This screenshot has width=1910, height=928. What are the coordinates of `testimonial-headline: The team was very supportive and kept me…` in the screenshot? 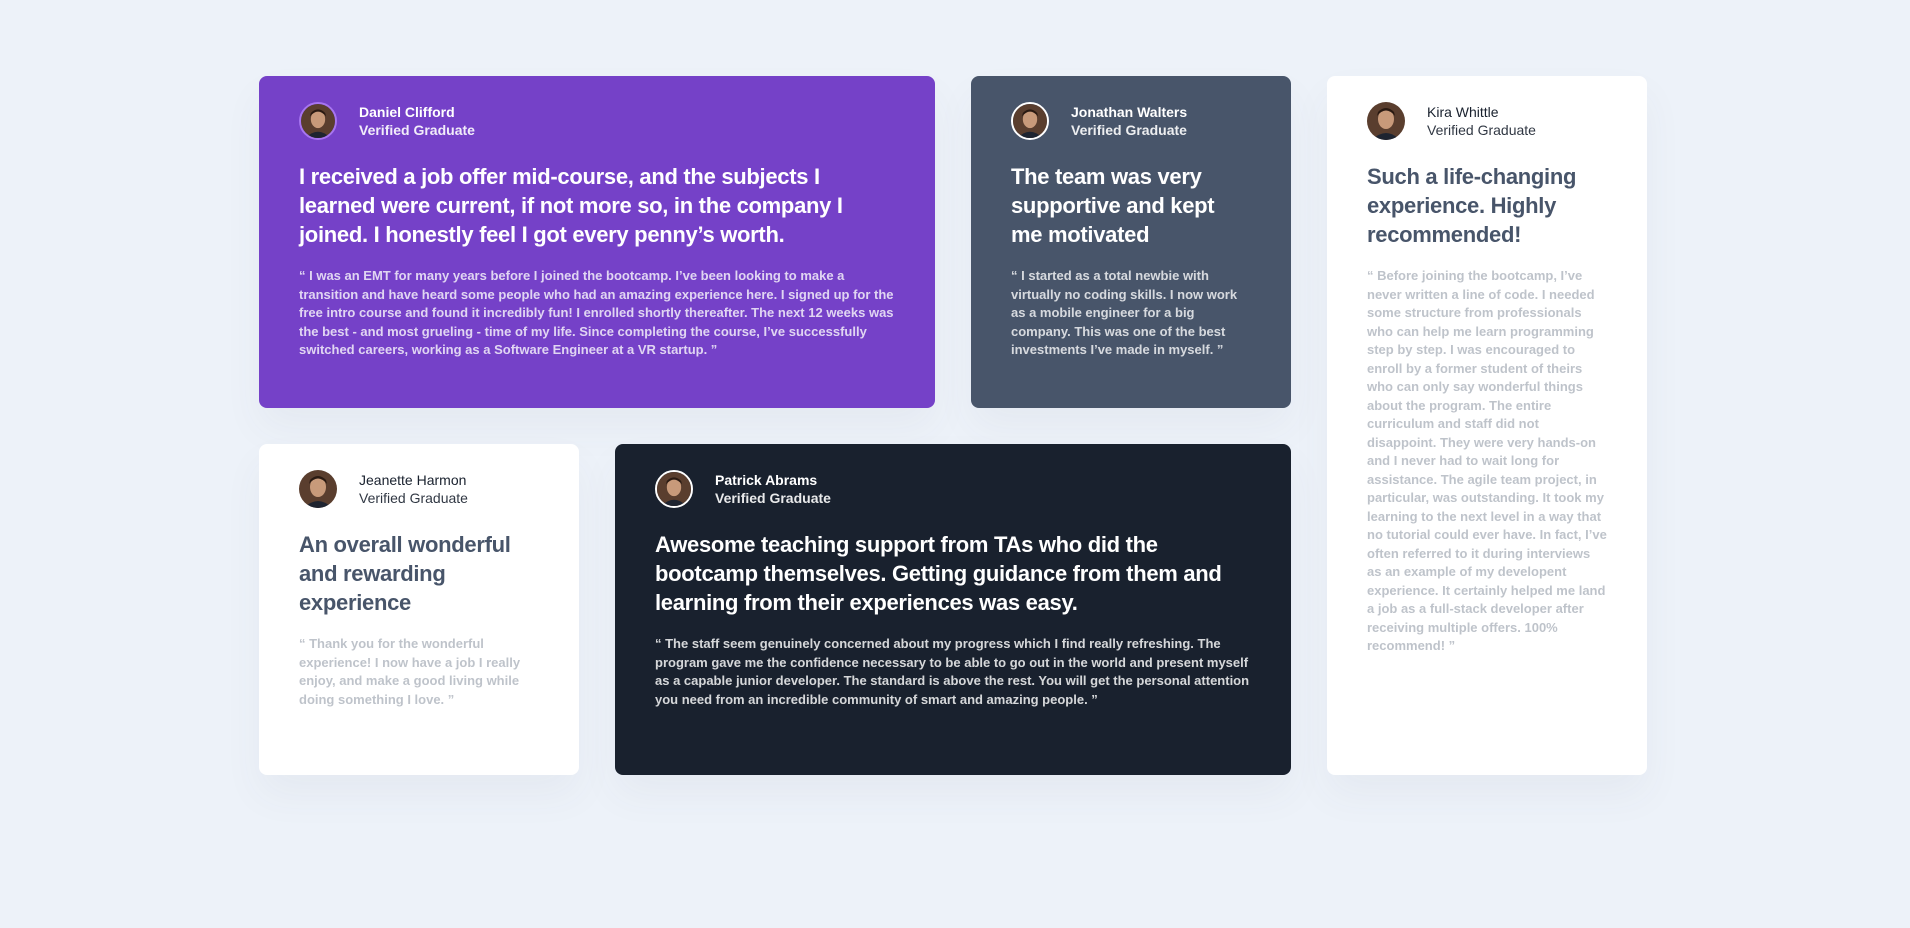 It's located at (1113, 205).